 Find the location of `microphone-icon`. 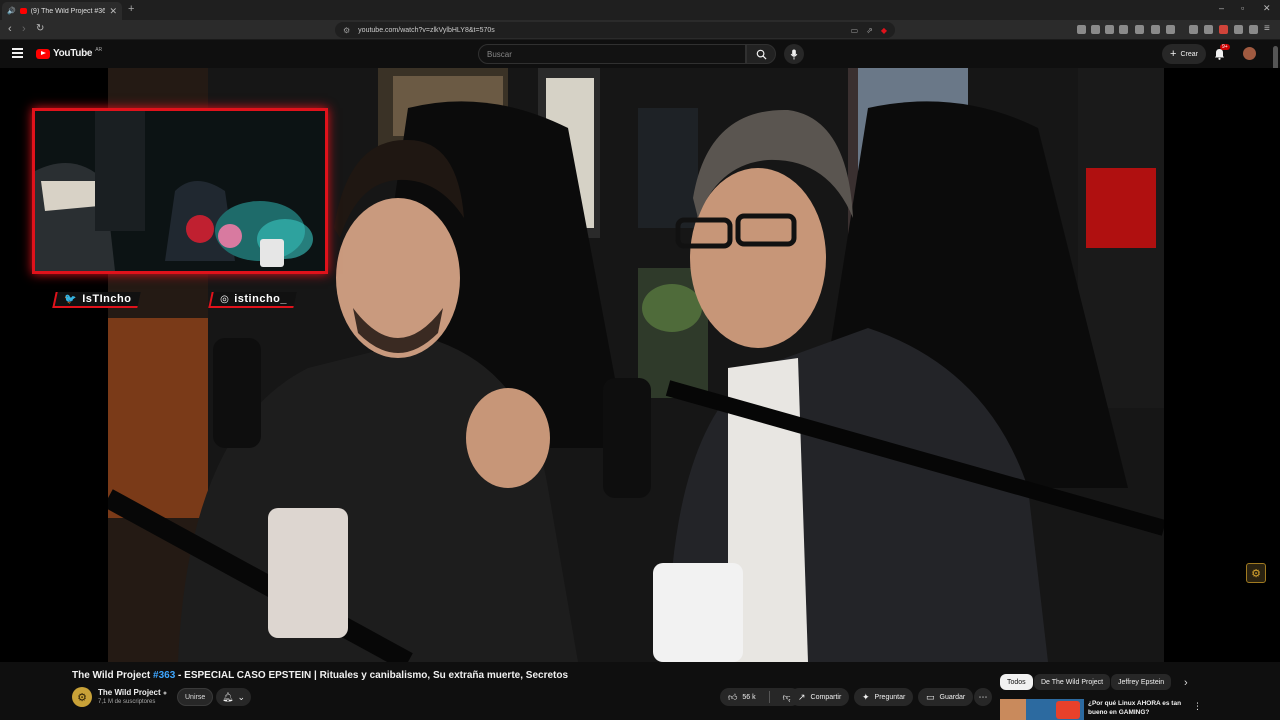

microphone-icon is located at coordinates (794, 54).